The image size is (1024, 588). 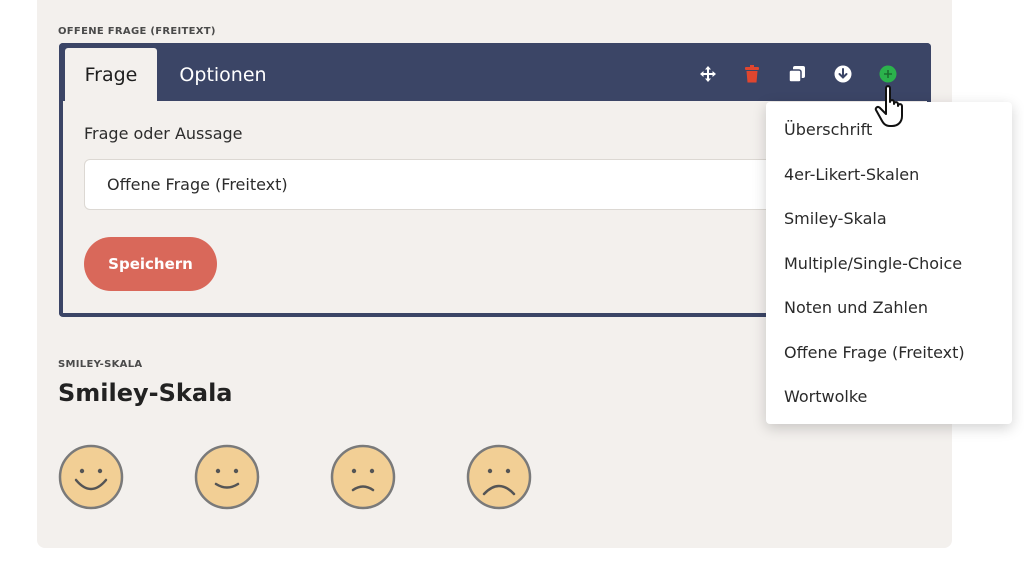 I want to click on very-happy-face-icon, so click(x=91, y=477).